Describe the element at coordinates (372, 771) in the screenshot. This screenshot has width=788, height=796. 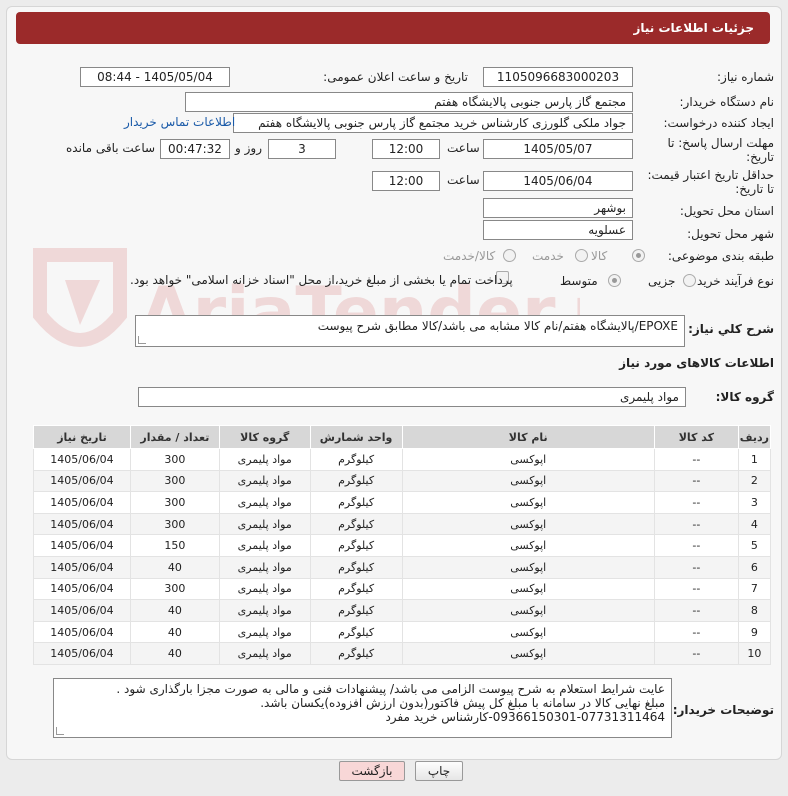
I see `back-button: بازگشت` at that location.